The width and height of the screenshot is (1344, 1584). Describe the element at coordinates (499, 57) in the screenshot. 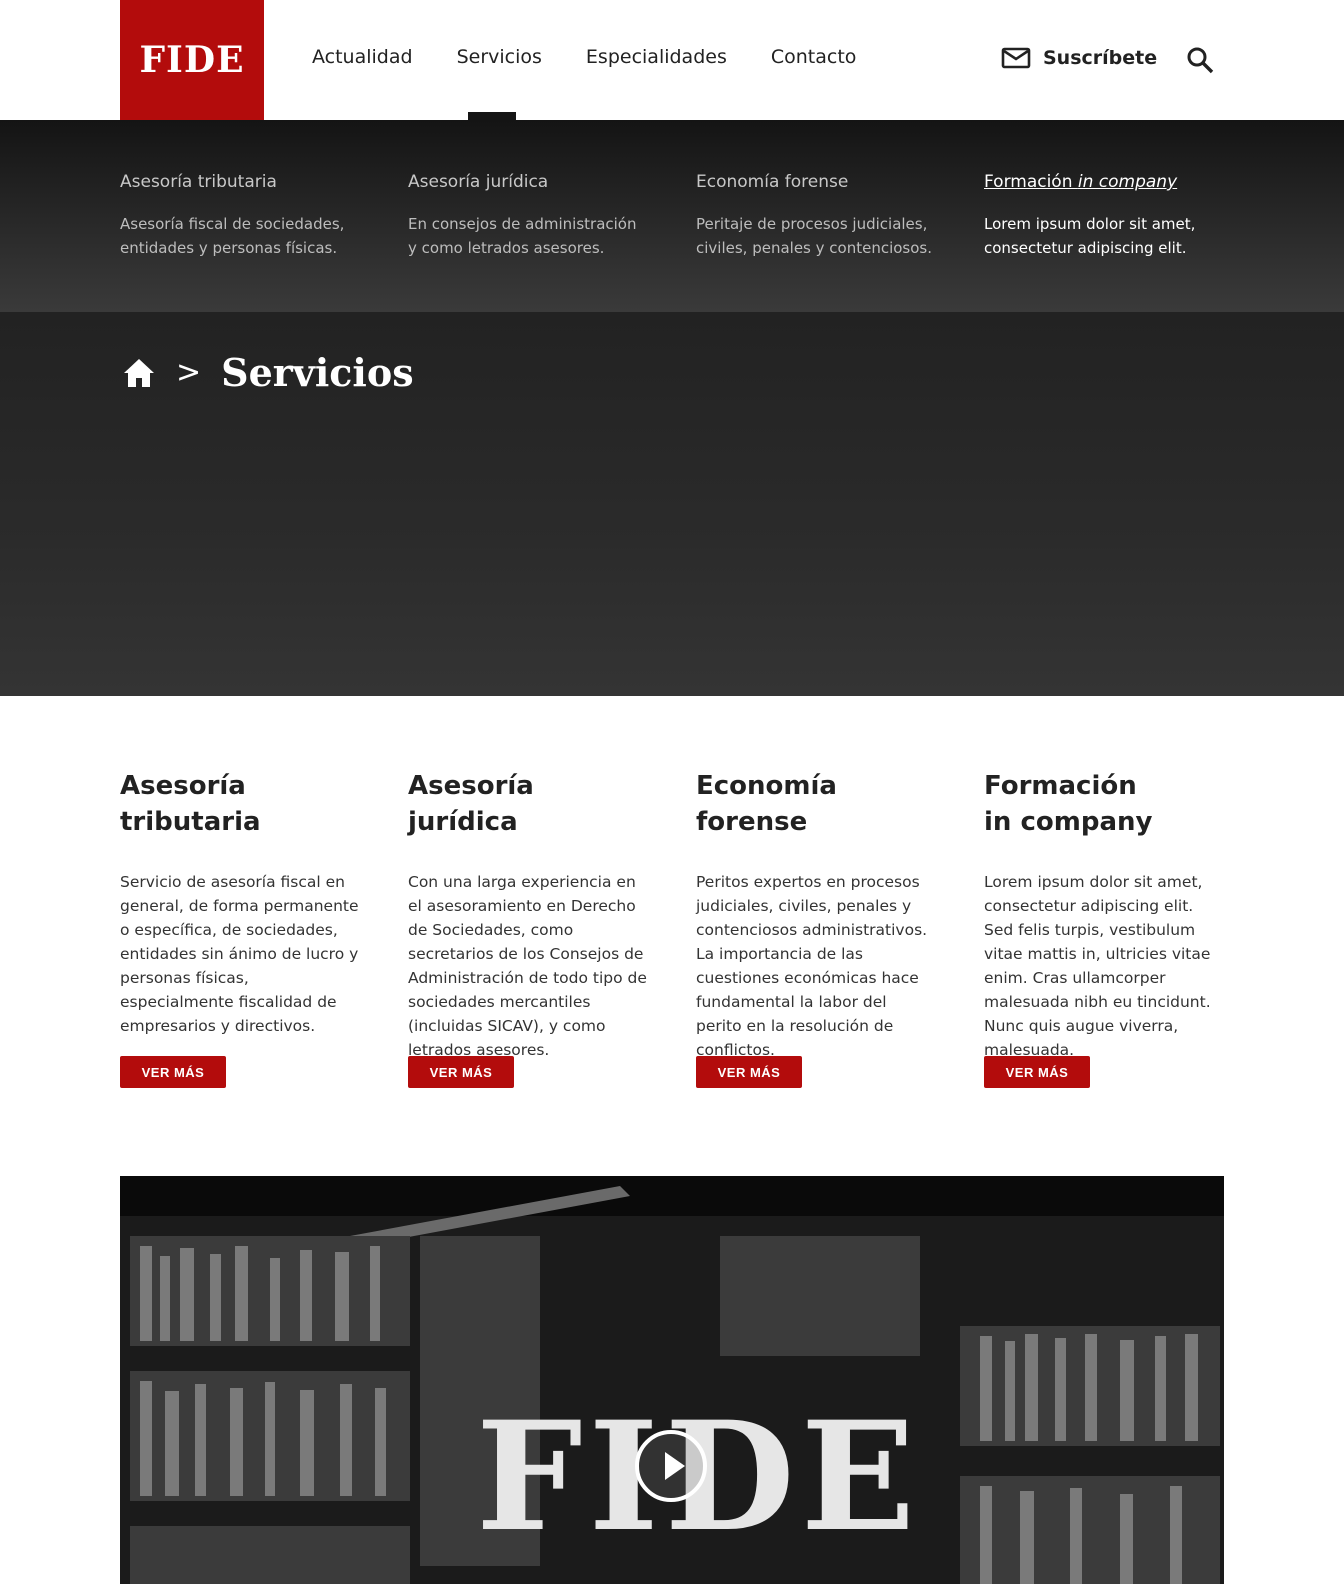

I see `nav-item-servicios: Servicios` at that location.